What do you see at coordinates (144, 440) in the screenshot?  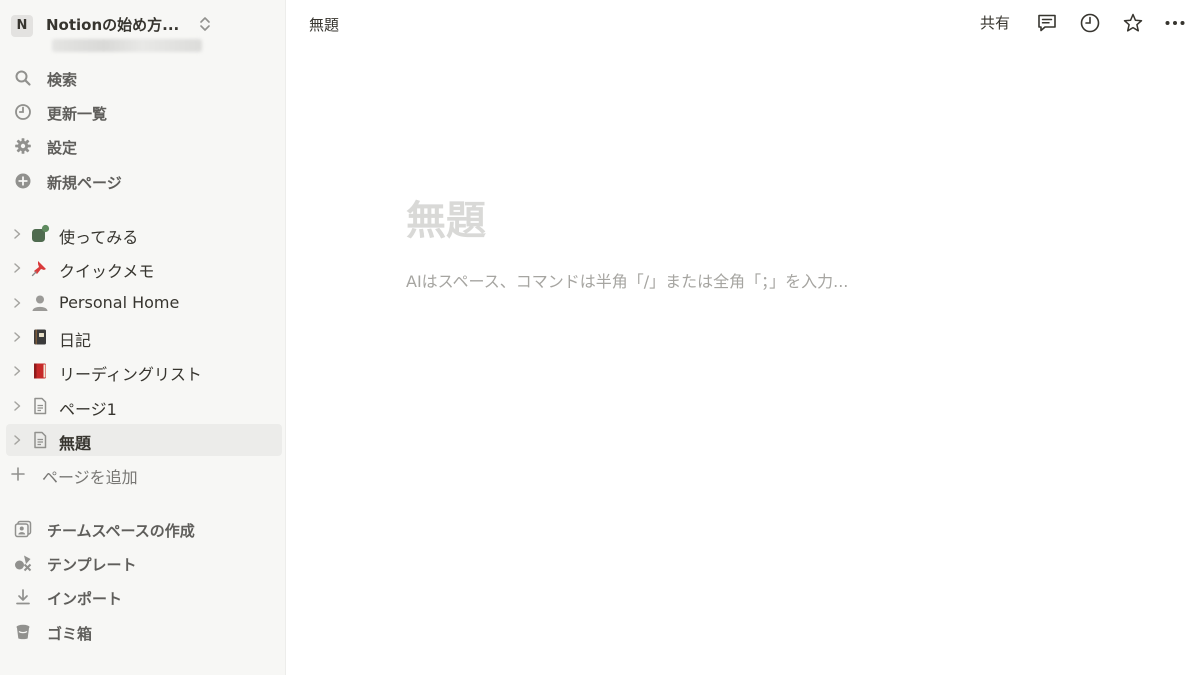 I see `page-item-untitled: 無題` at bounding box center [144, 440].